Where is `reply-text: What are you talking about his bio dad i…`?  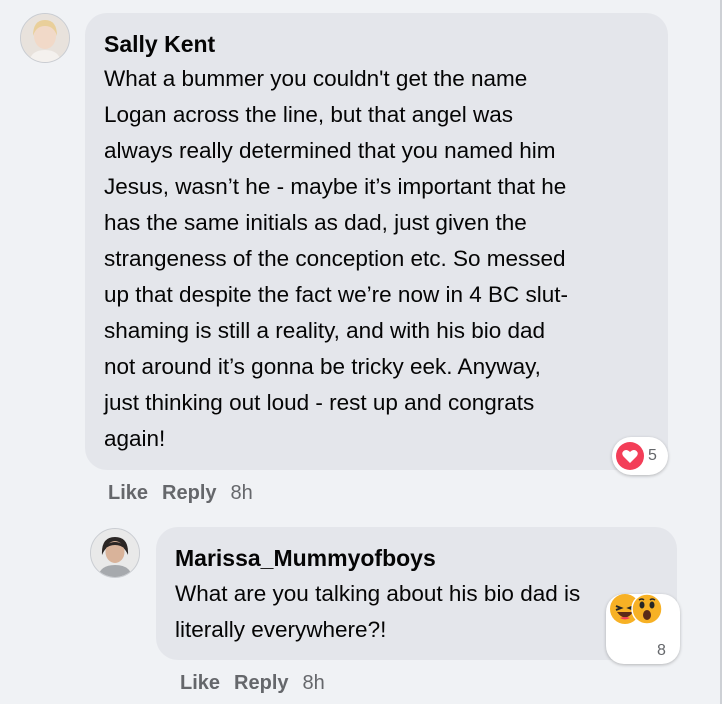
reply-text: What are you talking about his bio dad i… is located at coordinates (377, 612).